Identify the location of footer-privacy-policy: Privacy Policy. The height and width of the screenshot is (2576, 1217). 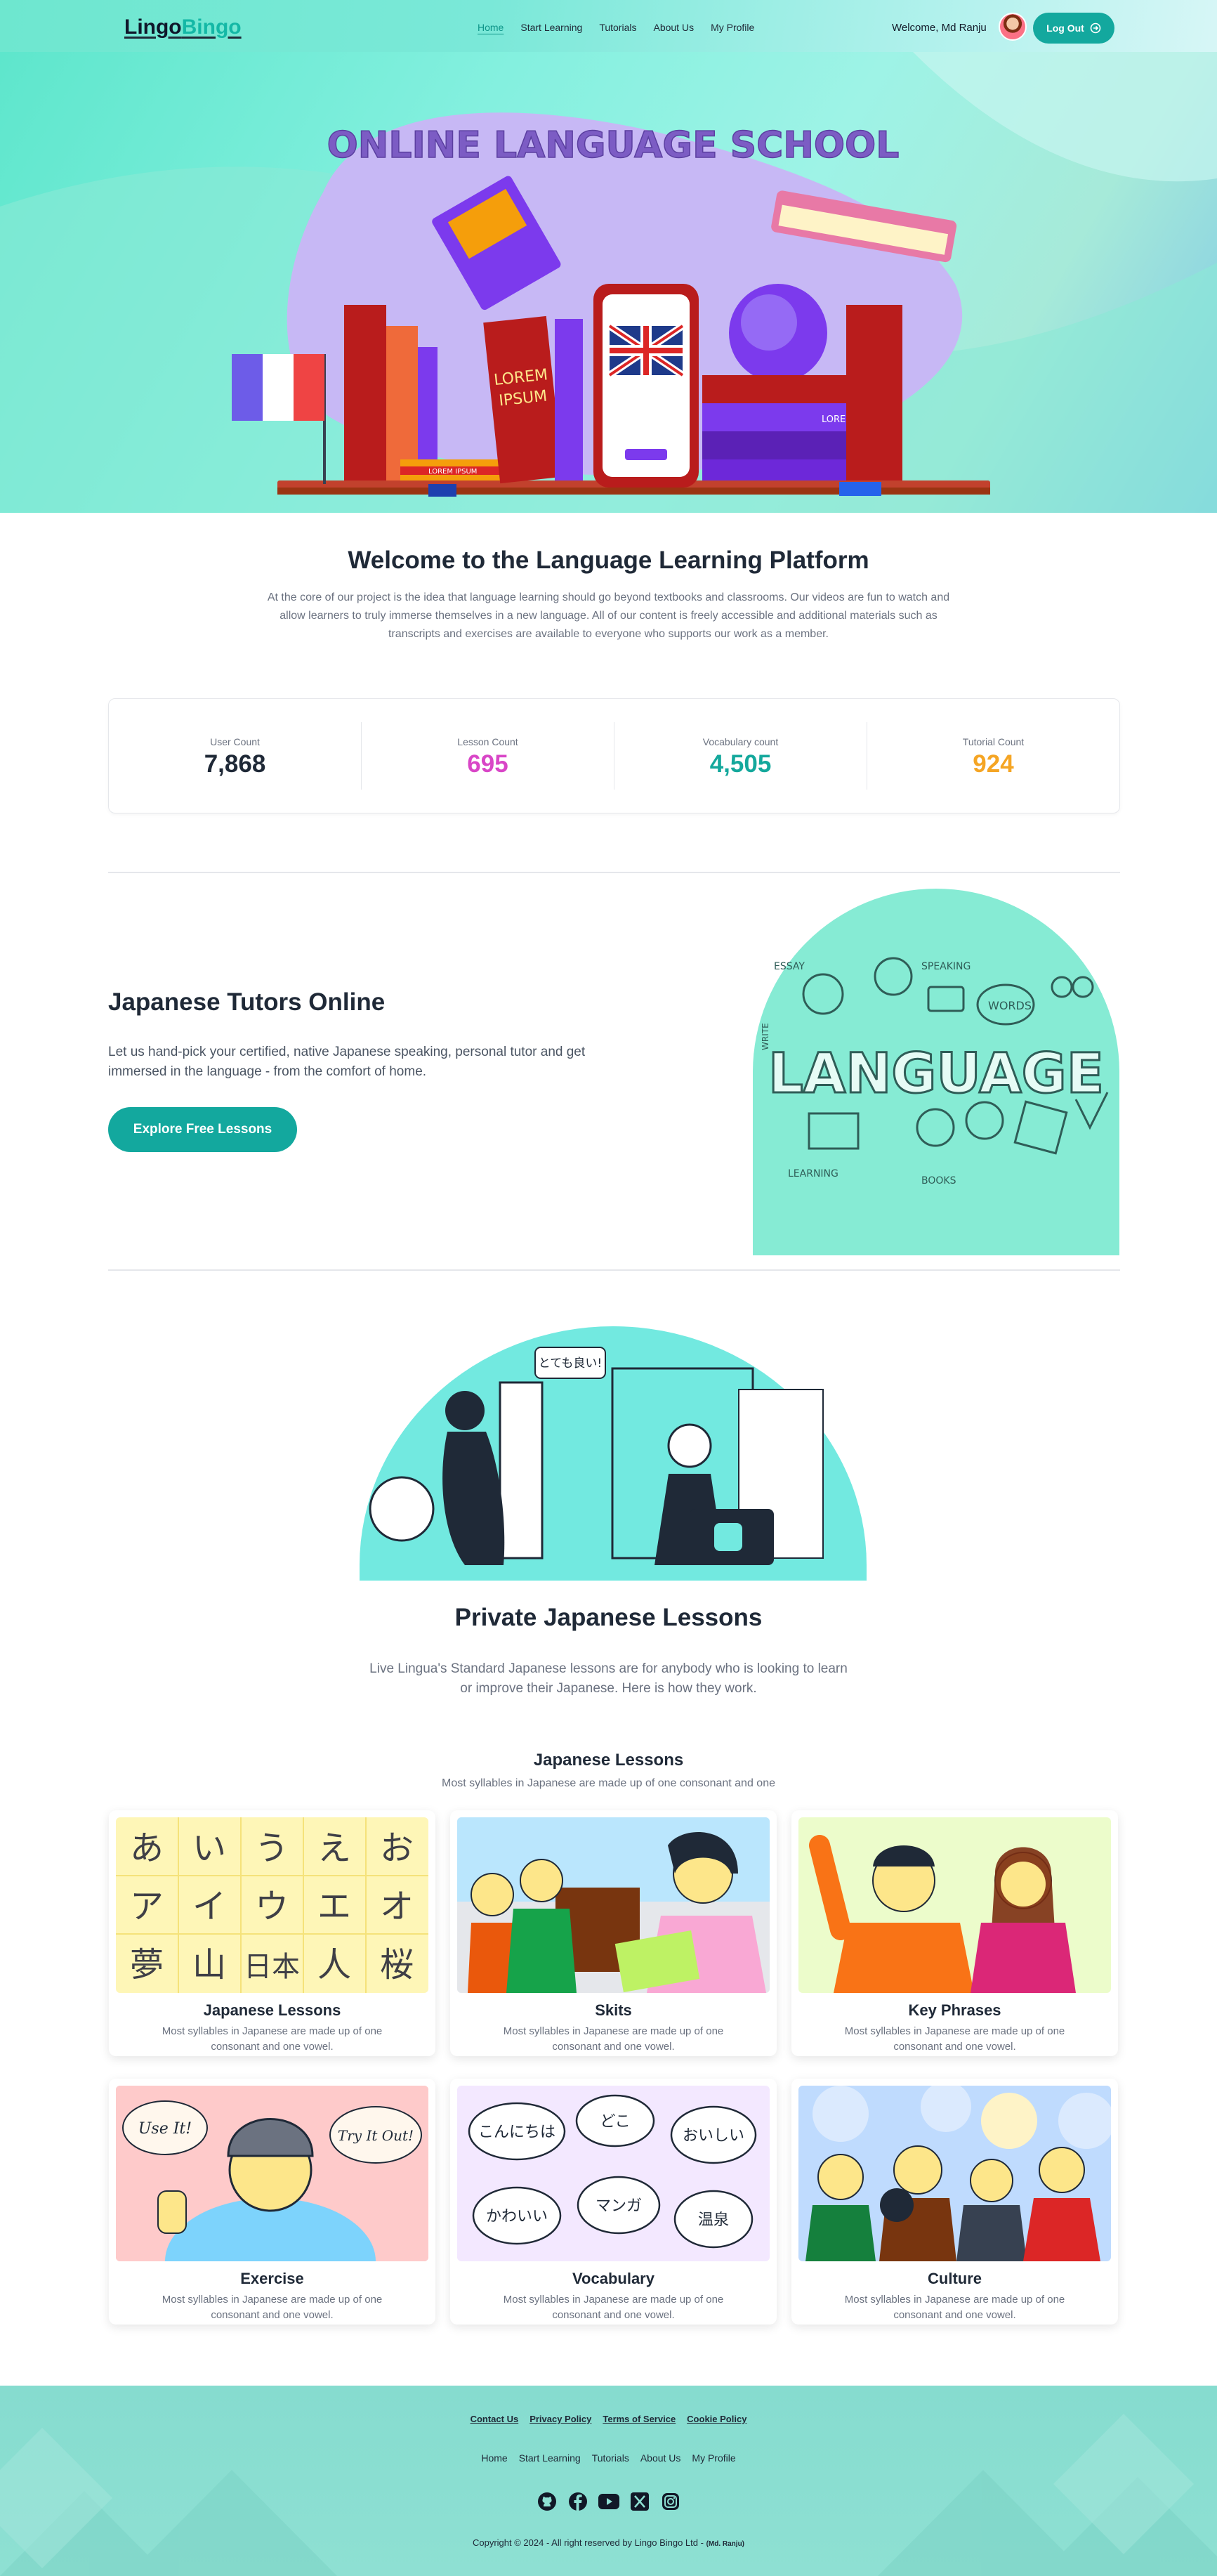
(560, 2419).